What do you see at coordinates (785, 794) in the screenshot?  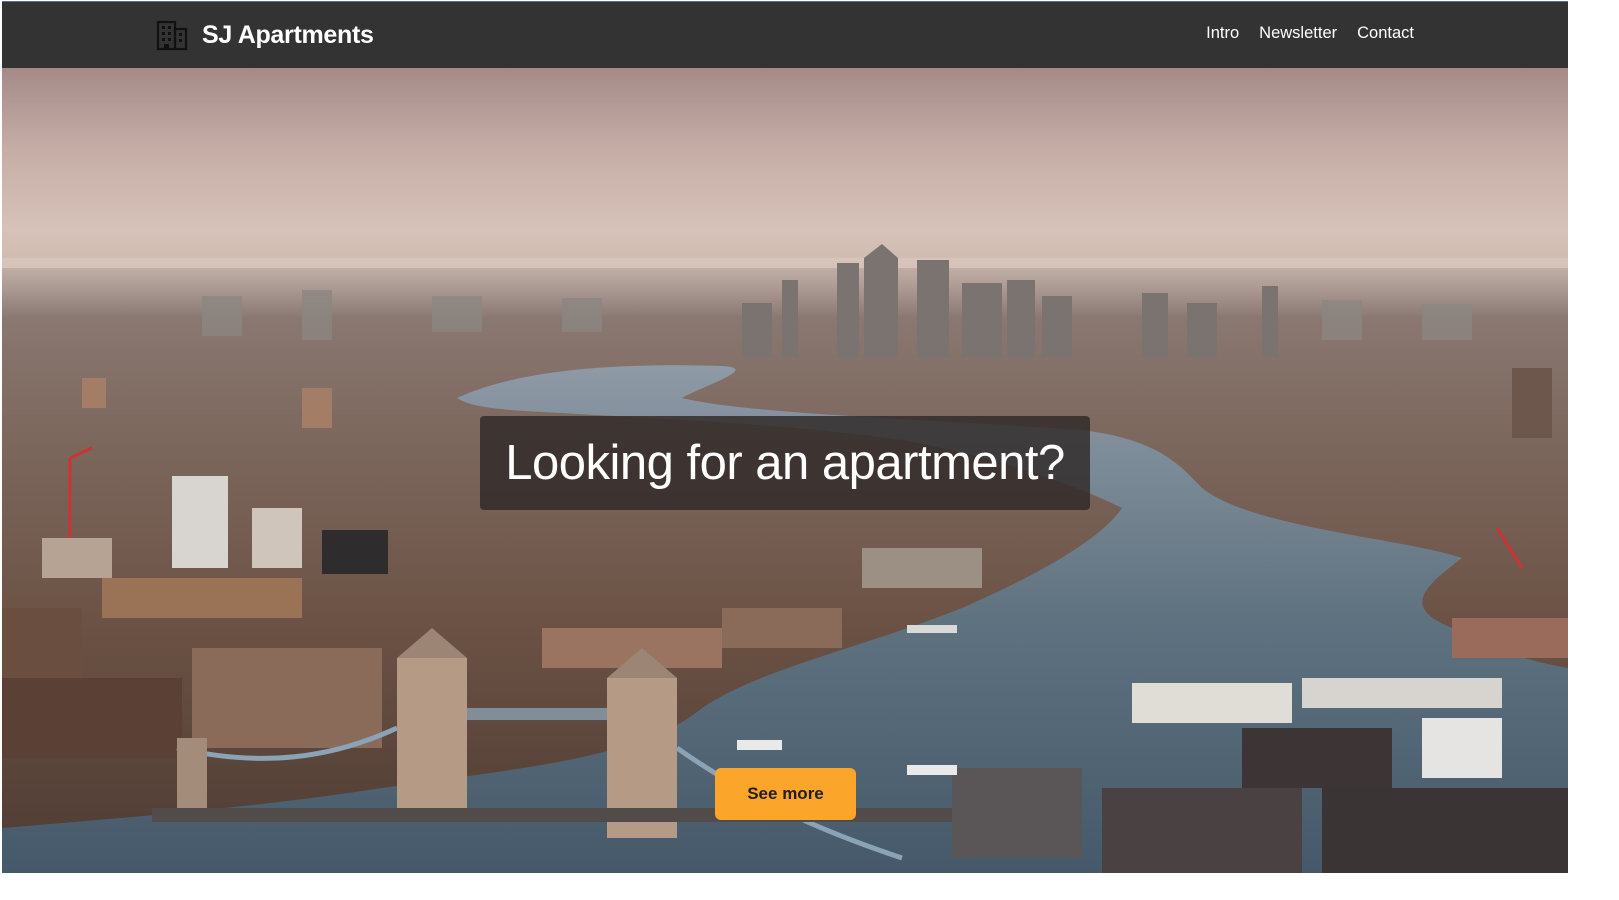 I see `see-more-button: See more` at bounding box center [785, 794].